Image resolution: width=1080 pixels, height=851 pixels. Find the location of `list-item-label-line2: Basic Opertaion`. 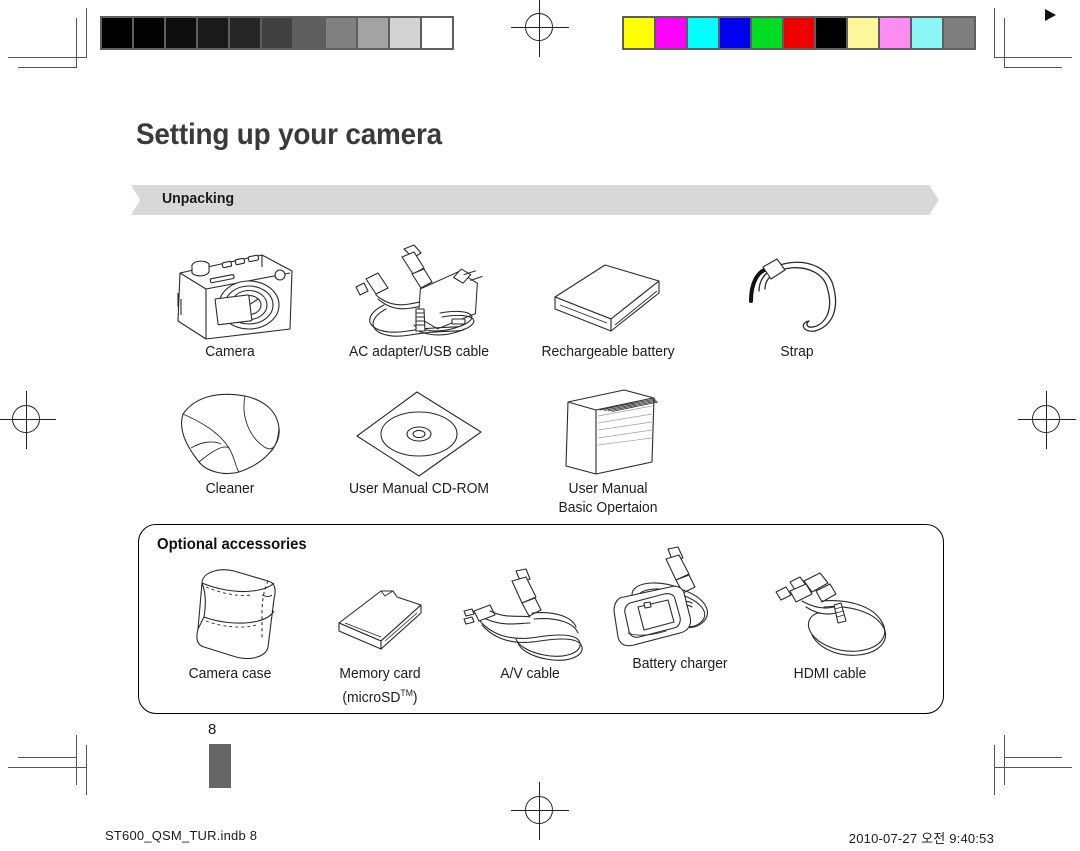

list-item-label-line2: Basic Opertaion is located at coordinates (608, 508).